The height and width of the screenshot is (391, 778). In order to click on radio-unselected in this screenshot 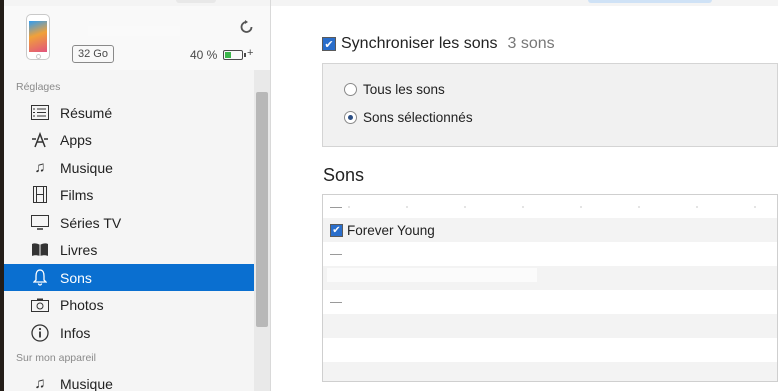, I will do `click(350, 89)`.